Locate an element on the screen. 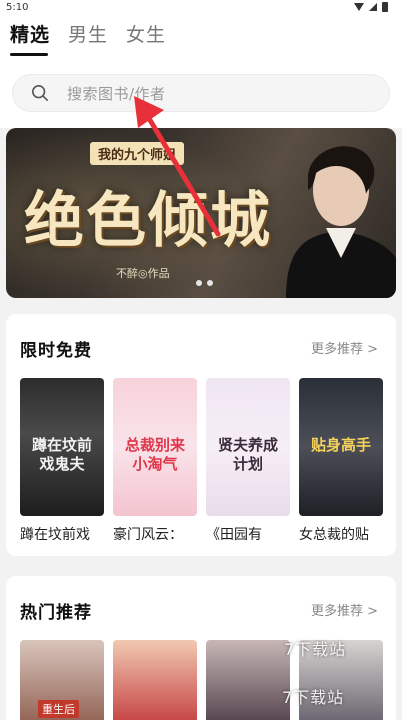 This screenshot has height=720, width=402. wifi-icon is located at coordinates (359, 7).